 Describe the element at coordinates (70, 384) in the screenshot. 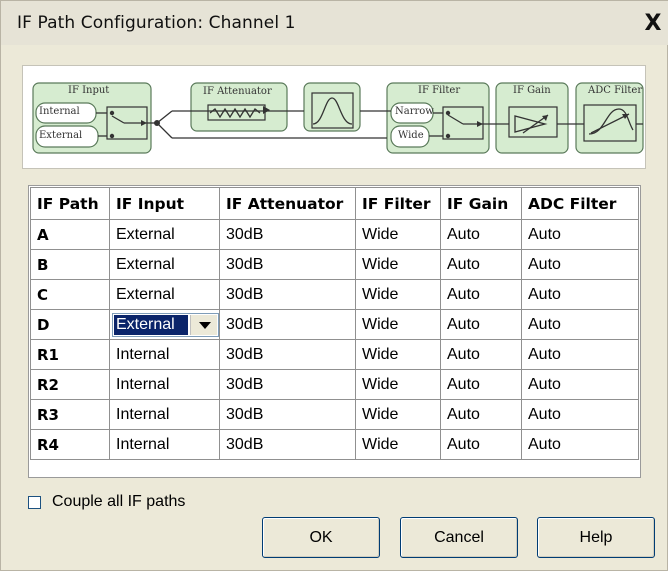

I see `cell-path: R2` at that location.